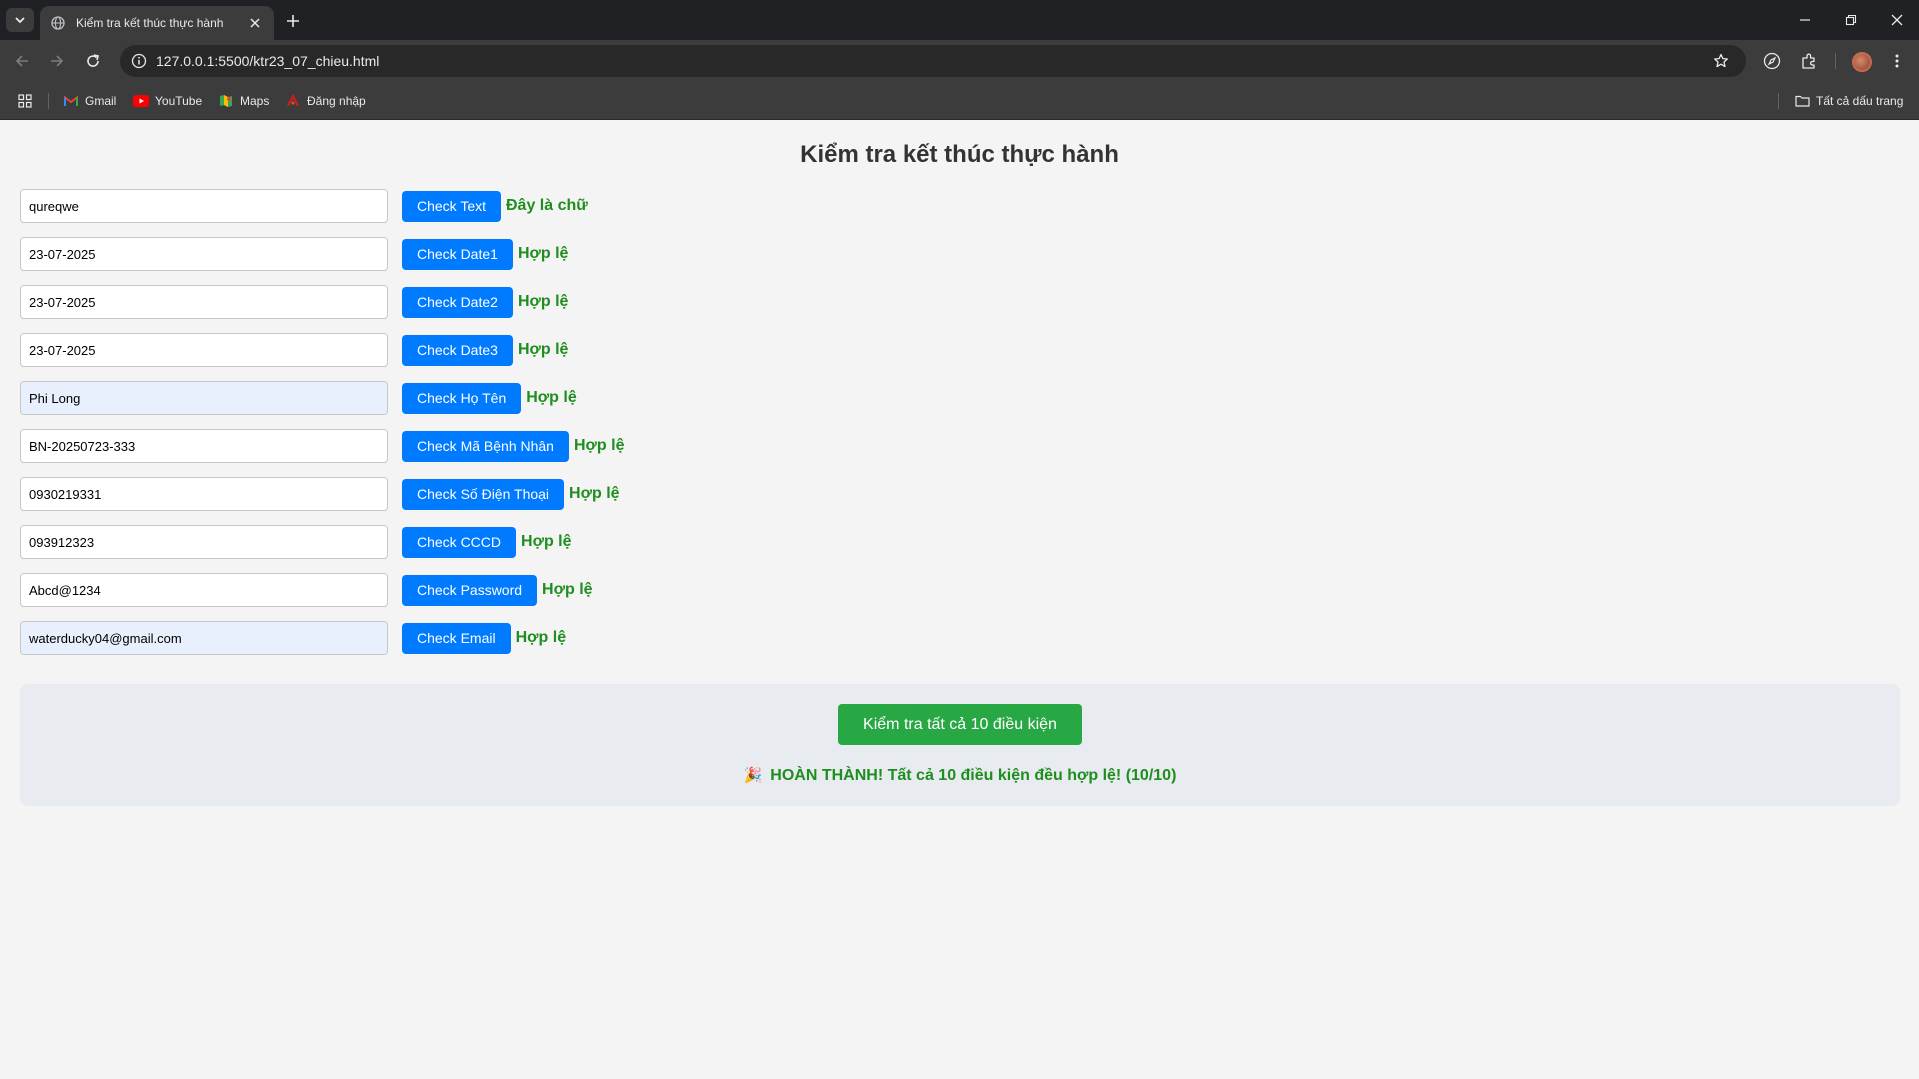 This screenshot has height=1079, width=1919. I want to click on check-all-button: Kiểm tra tất cả 10 điều kiện, so click(960, 724).